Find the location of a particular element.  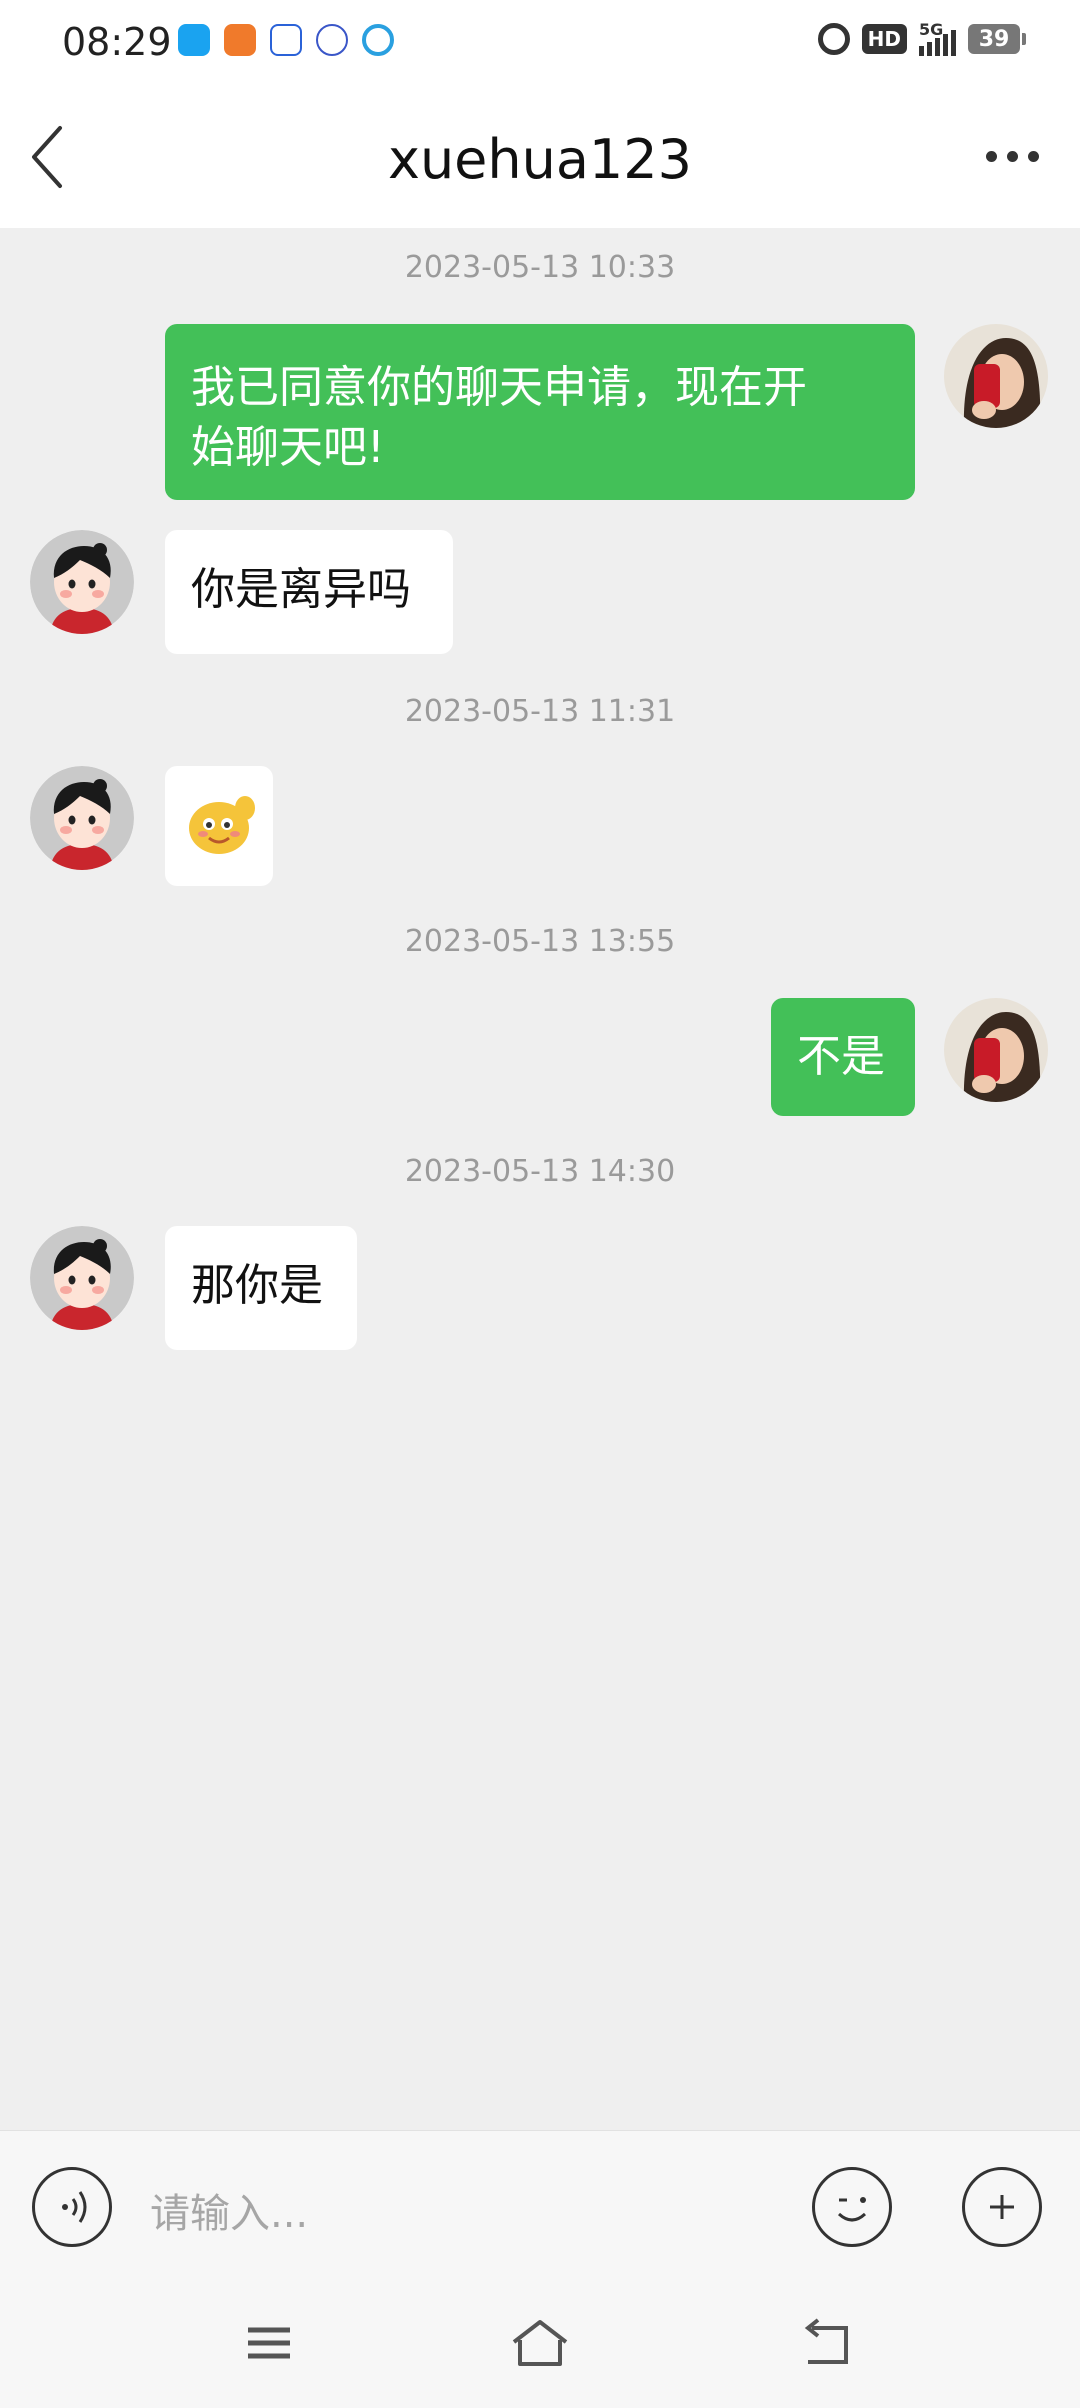

emoji-button is located at coordinates (852, 2207).